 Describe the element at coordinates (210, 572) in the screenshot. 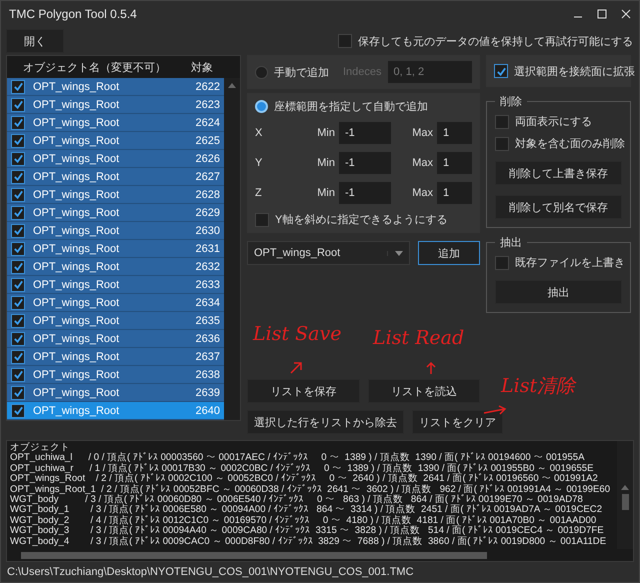

I see `file-path: C:\Users\Tzuchiang\Desktop\NYOTENGU_COS_001\NYOTENGU_COS_001.TMC` at that location.